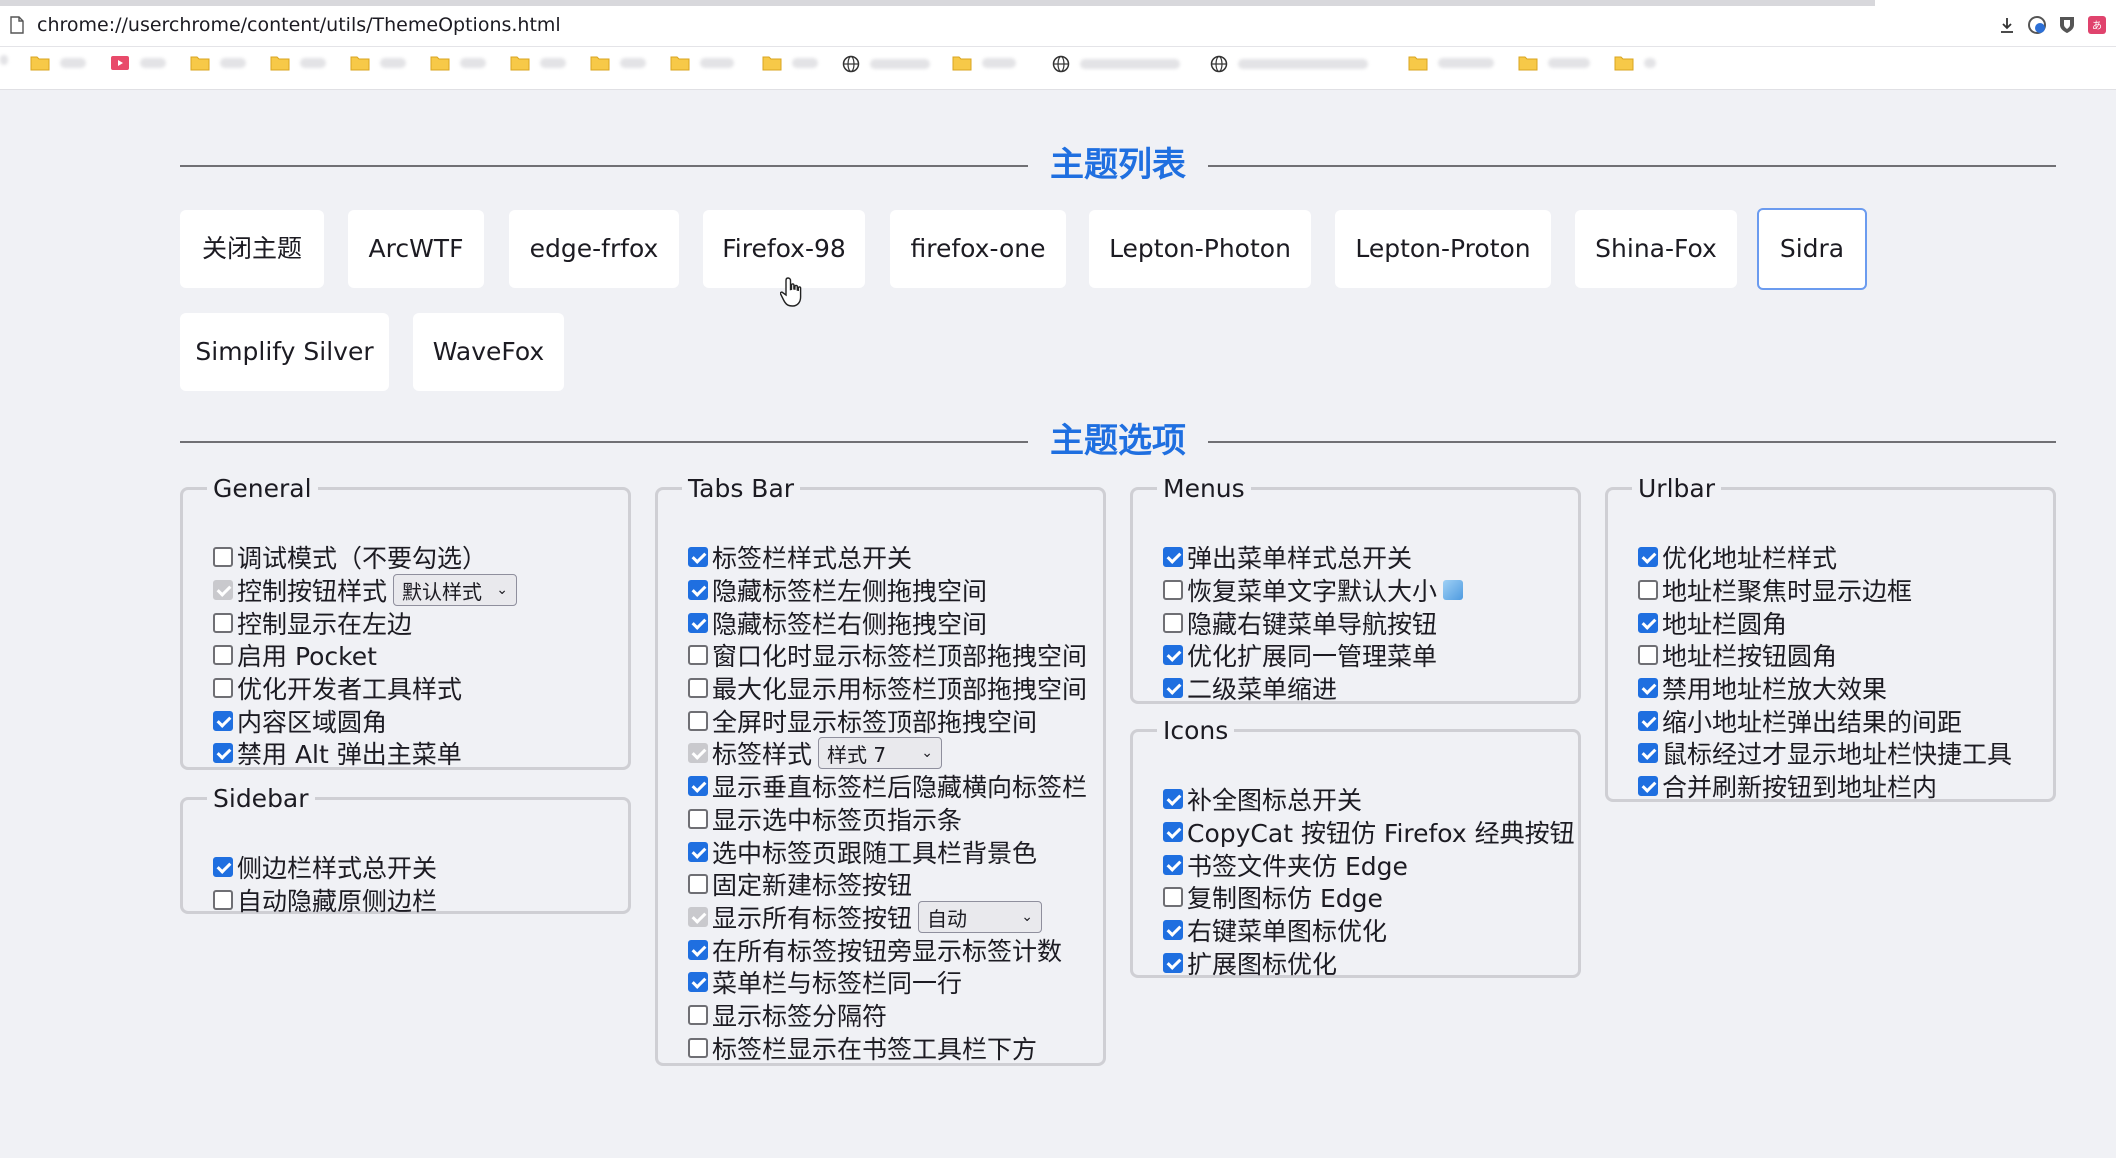 This screenshot has height=1158, width=2116. Describe the element at coordinates (1800, 721) in the screenshot. I see `option-compact-urlbar-results: 缩小地址栏弹出结果的间距` at that location.